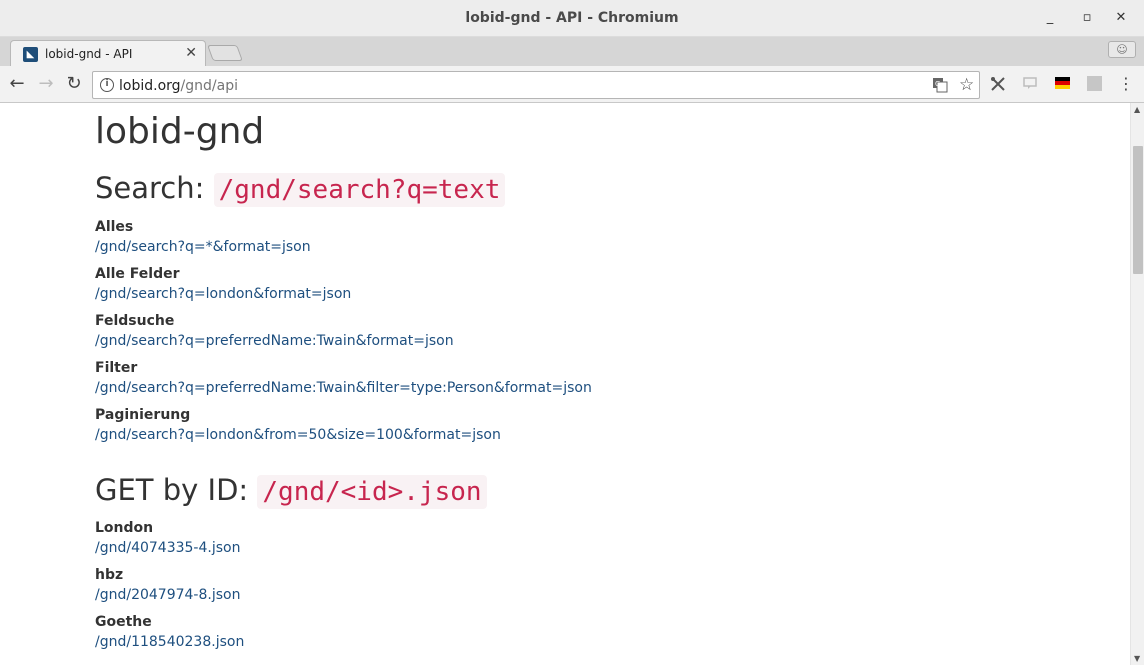 The image size is (1144, 665). Describe the element at coordinates (154, 188) in the screenshot. I see `search-heading-label: Search:` at that location.